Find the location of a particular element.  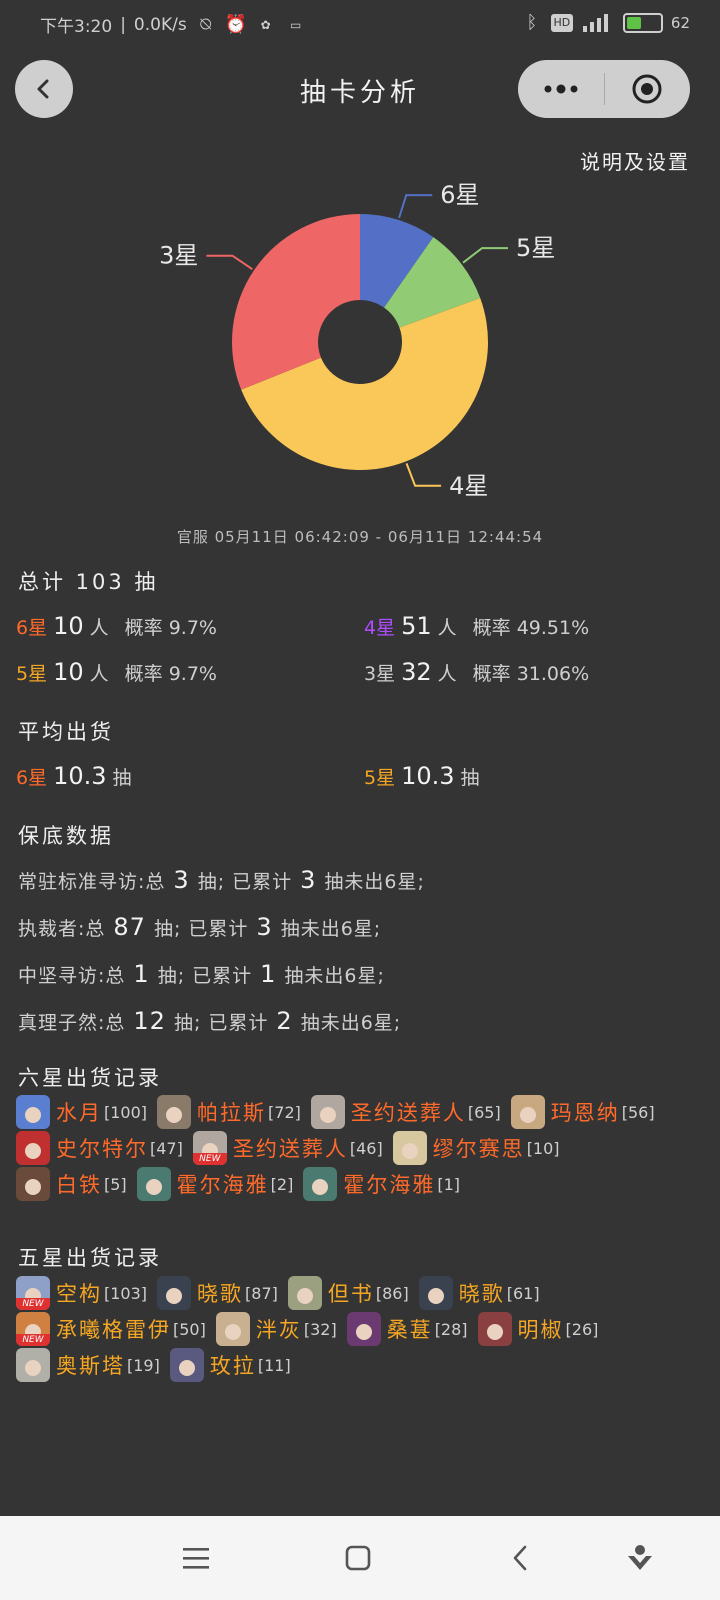

pull-count: [47] is located at coordinates (166, 1148).